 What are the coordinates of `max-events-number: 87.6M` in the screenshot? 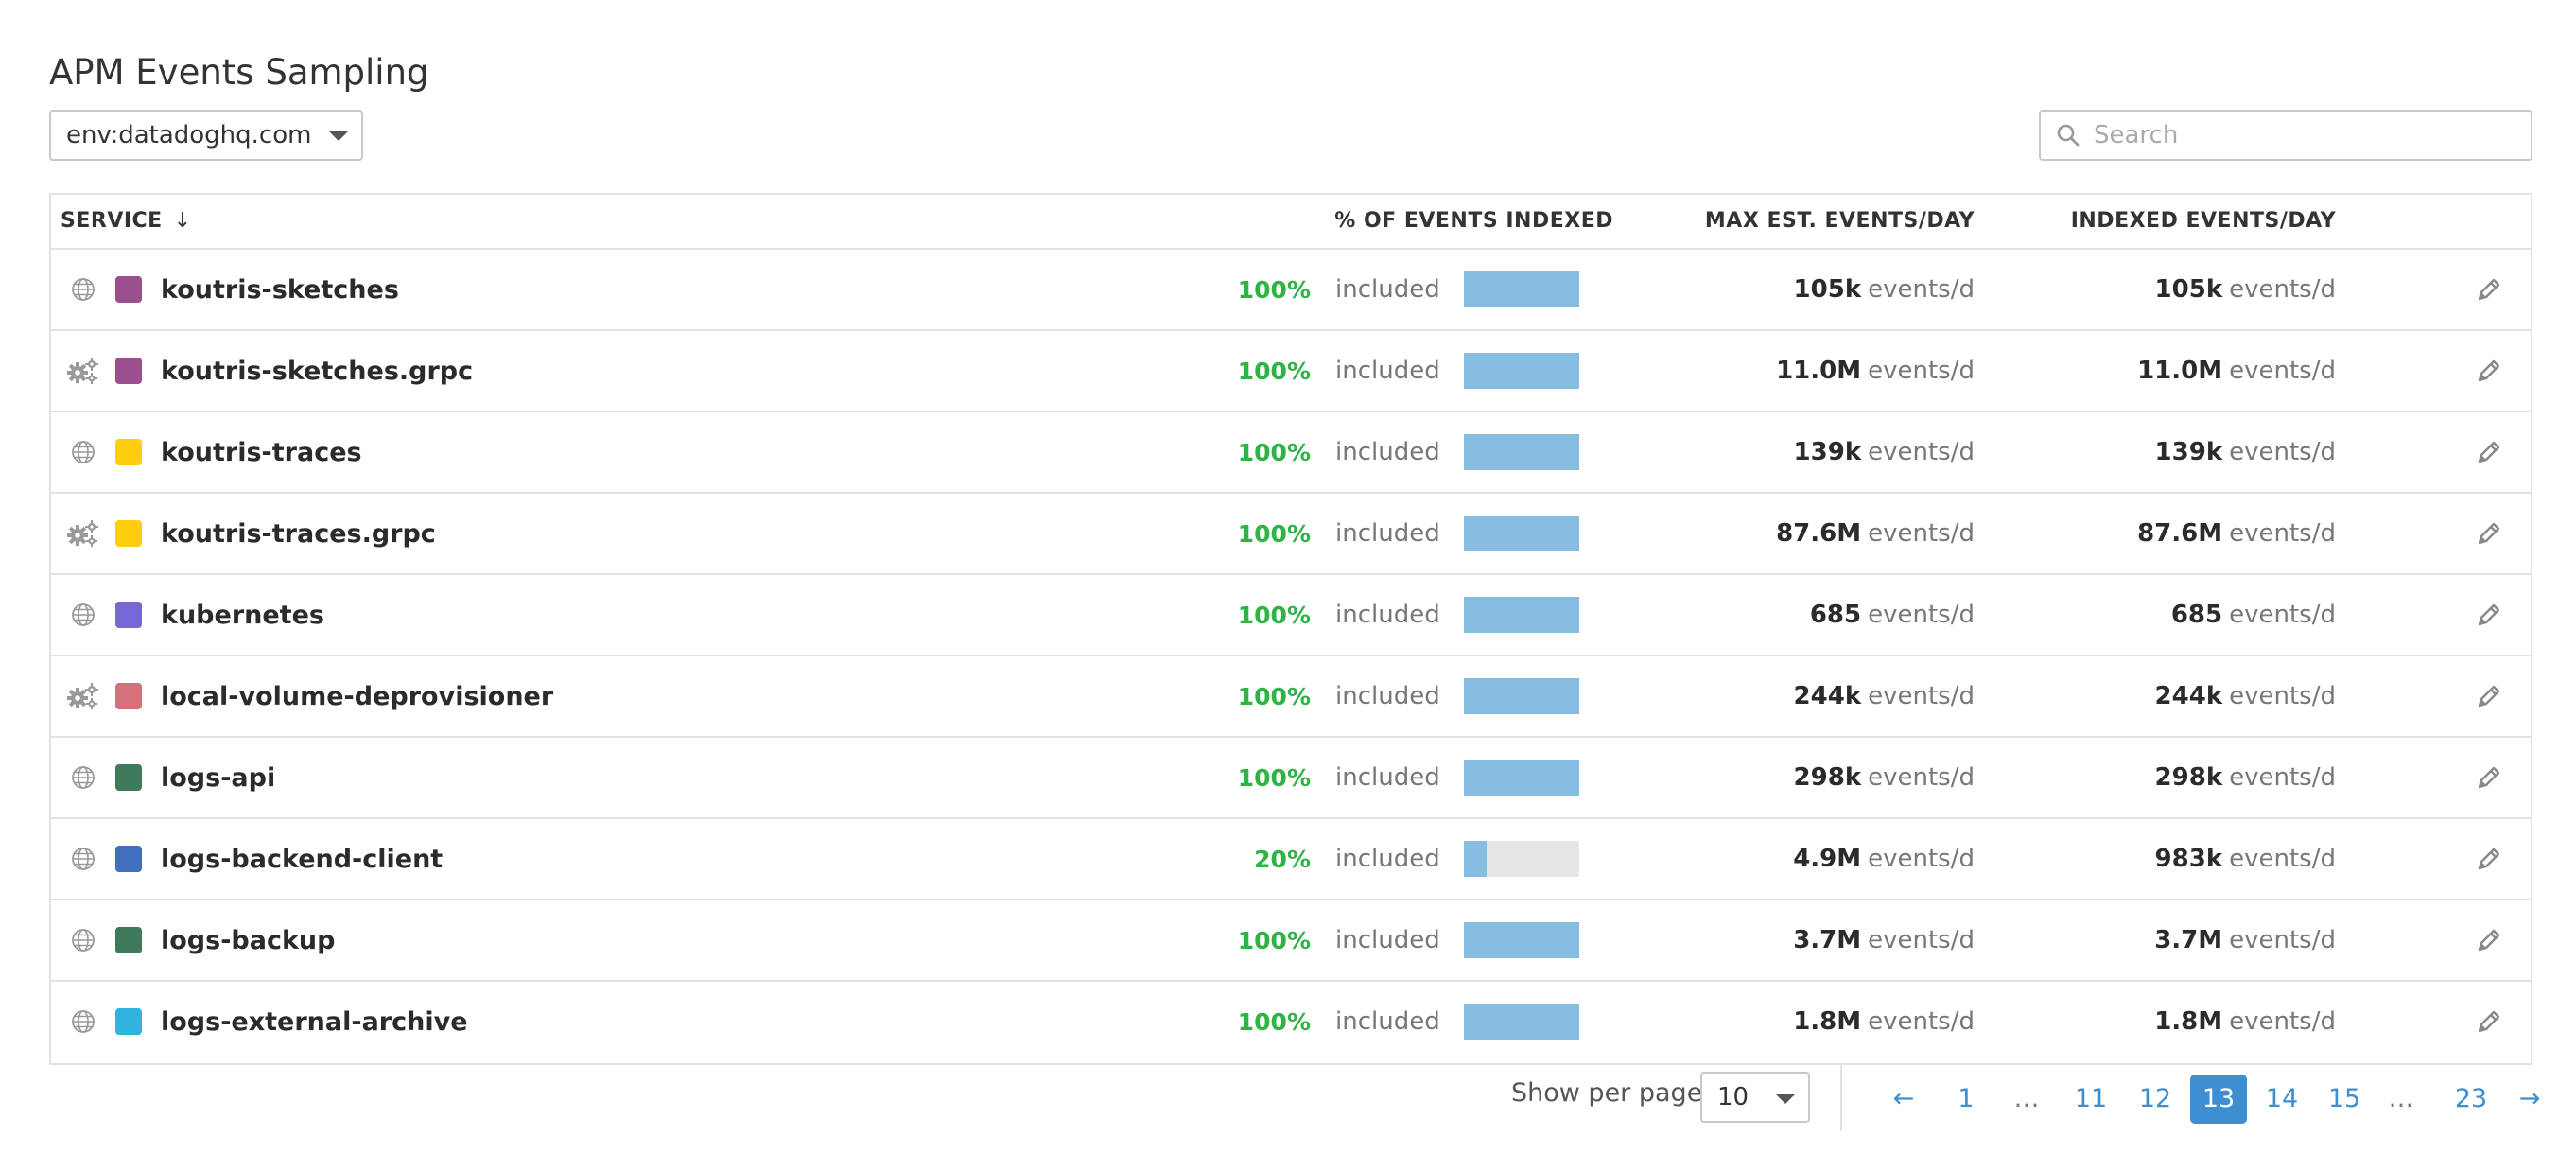 It's located at (1819, 533).